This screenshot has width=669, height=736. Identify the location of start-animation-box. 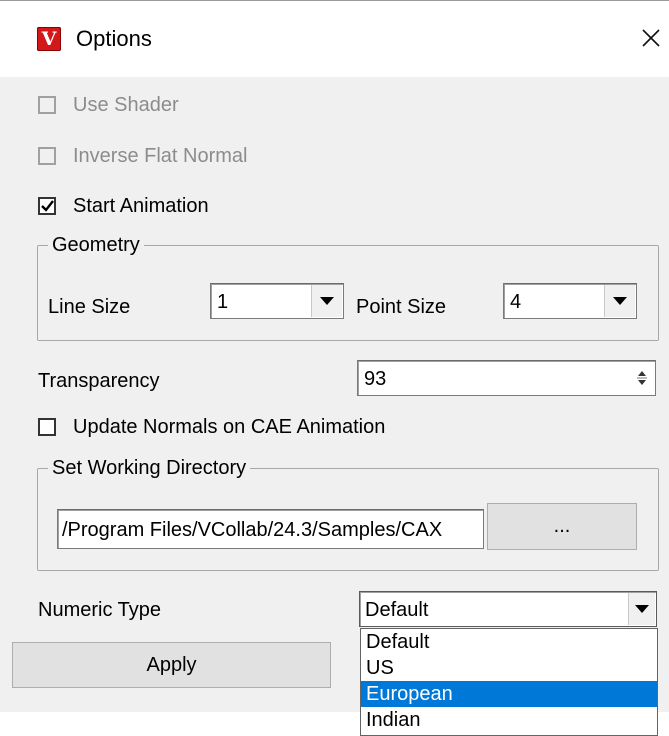
(47, 206).